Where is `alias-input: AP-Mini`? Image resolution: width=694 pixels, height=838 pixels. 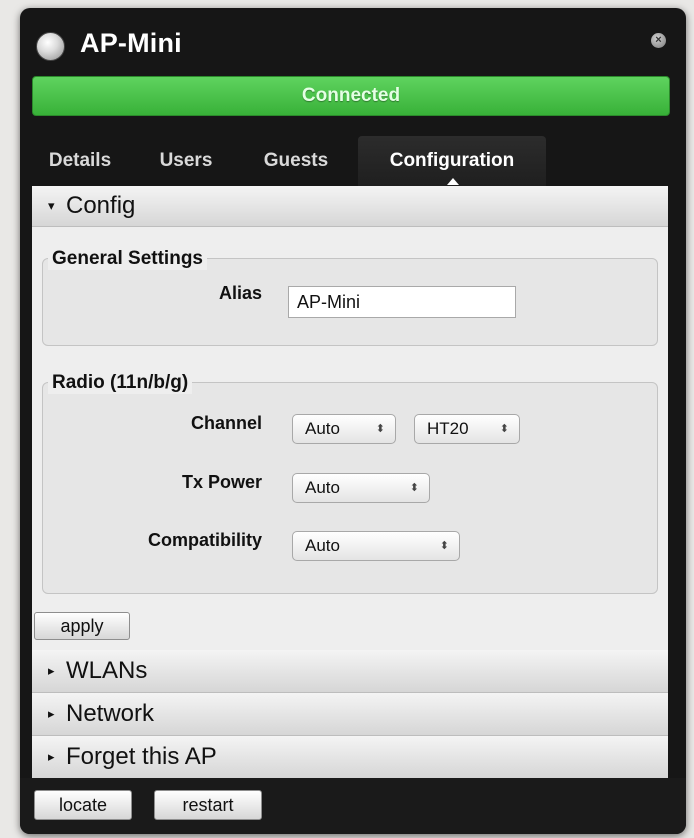
alias-input: AP-Mini is located at coordinates (402, 302).